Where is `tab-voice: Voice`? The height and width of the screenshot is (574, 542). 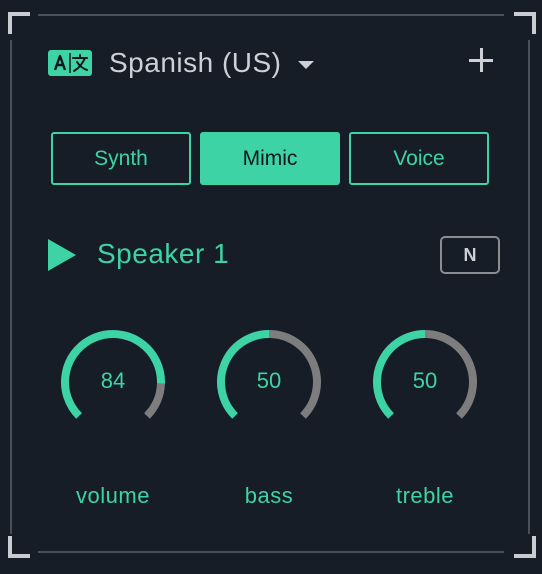 tab-voice: Voice is located at coordinates (419, 158).